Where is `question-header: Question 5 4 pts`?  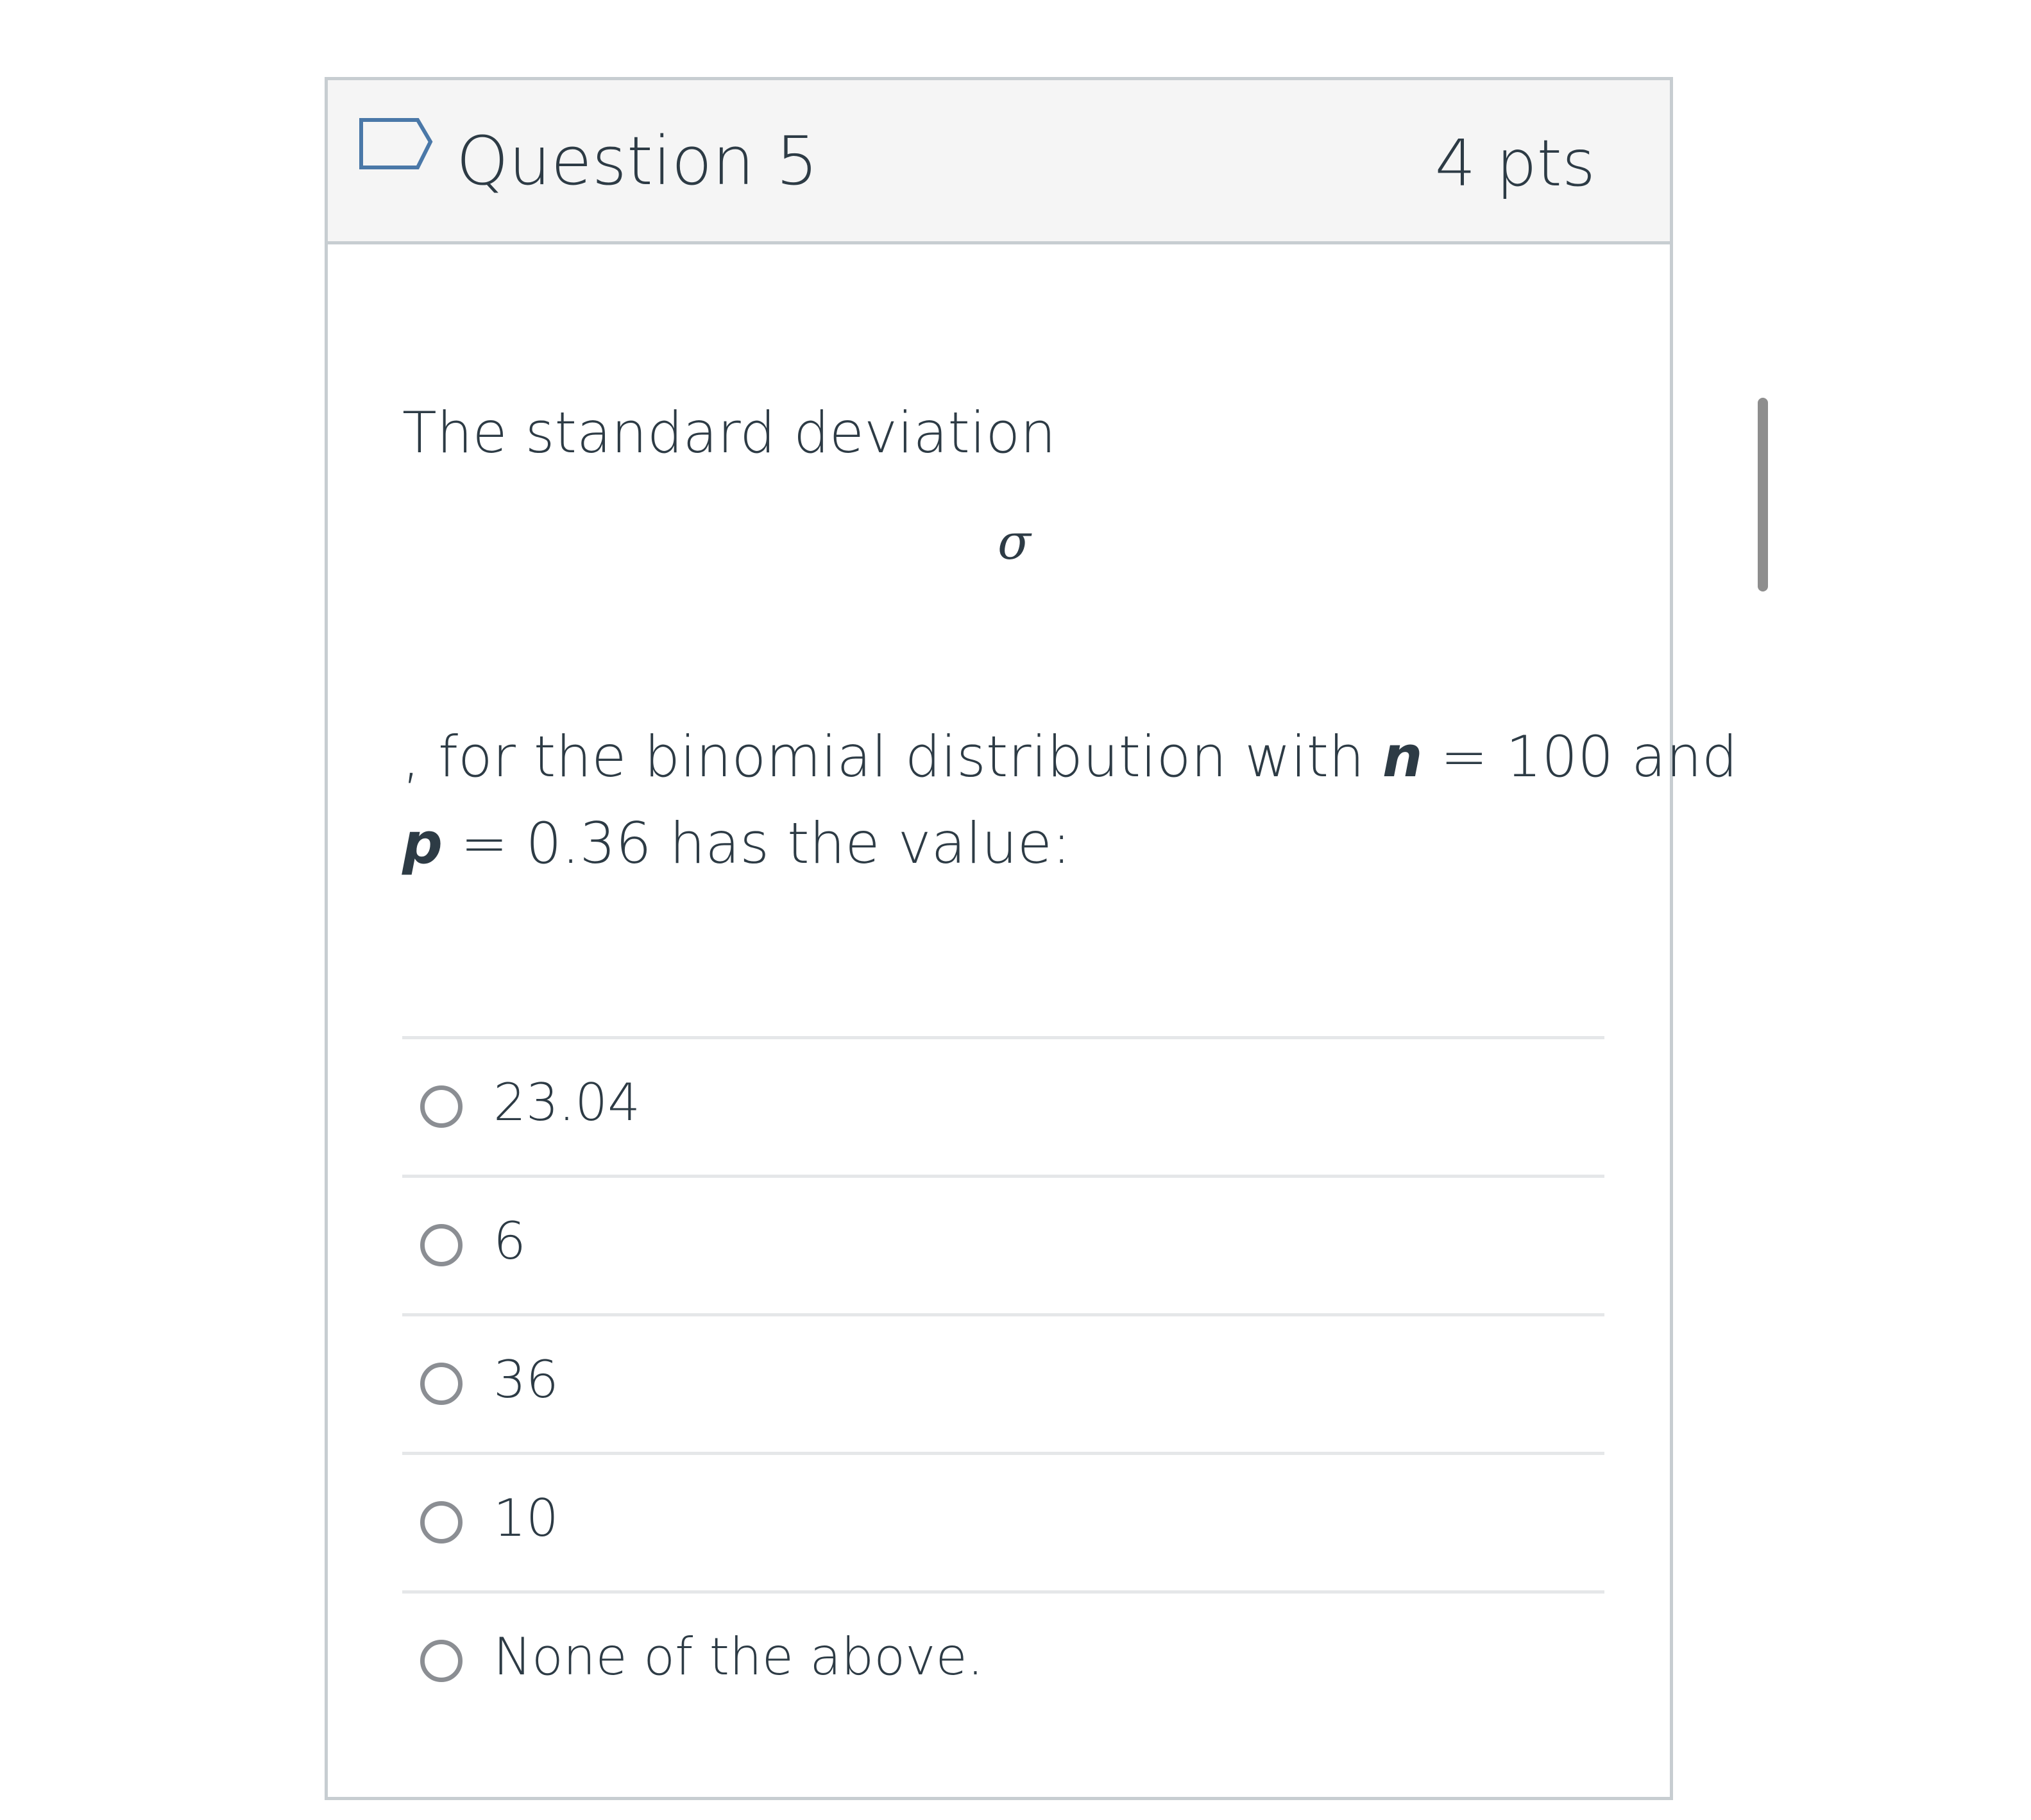
question-header: Question 5 4 pts is located at coordinates (999, 162).